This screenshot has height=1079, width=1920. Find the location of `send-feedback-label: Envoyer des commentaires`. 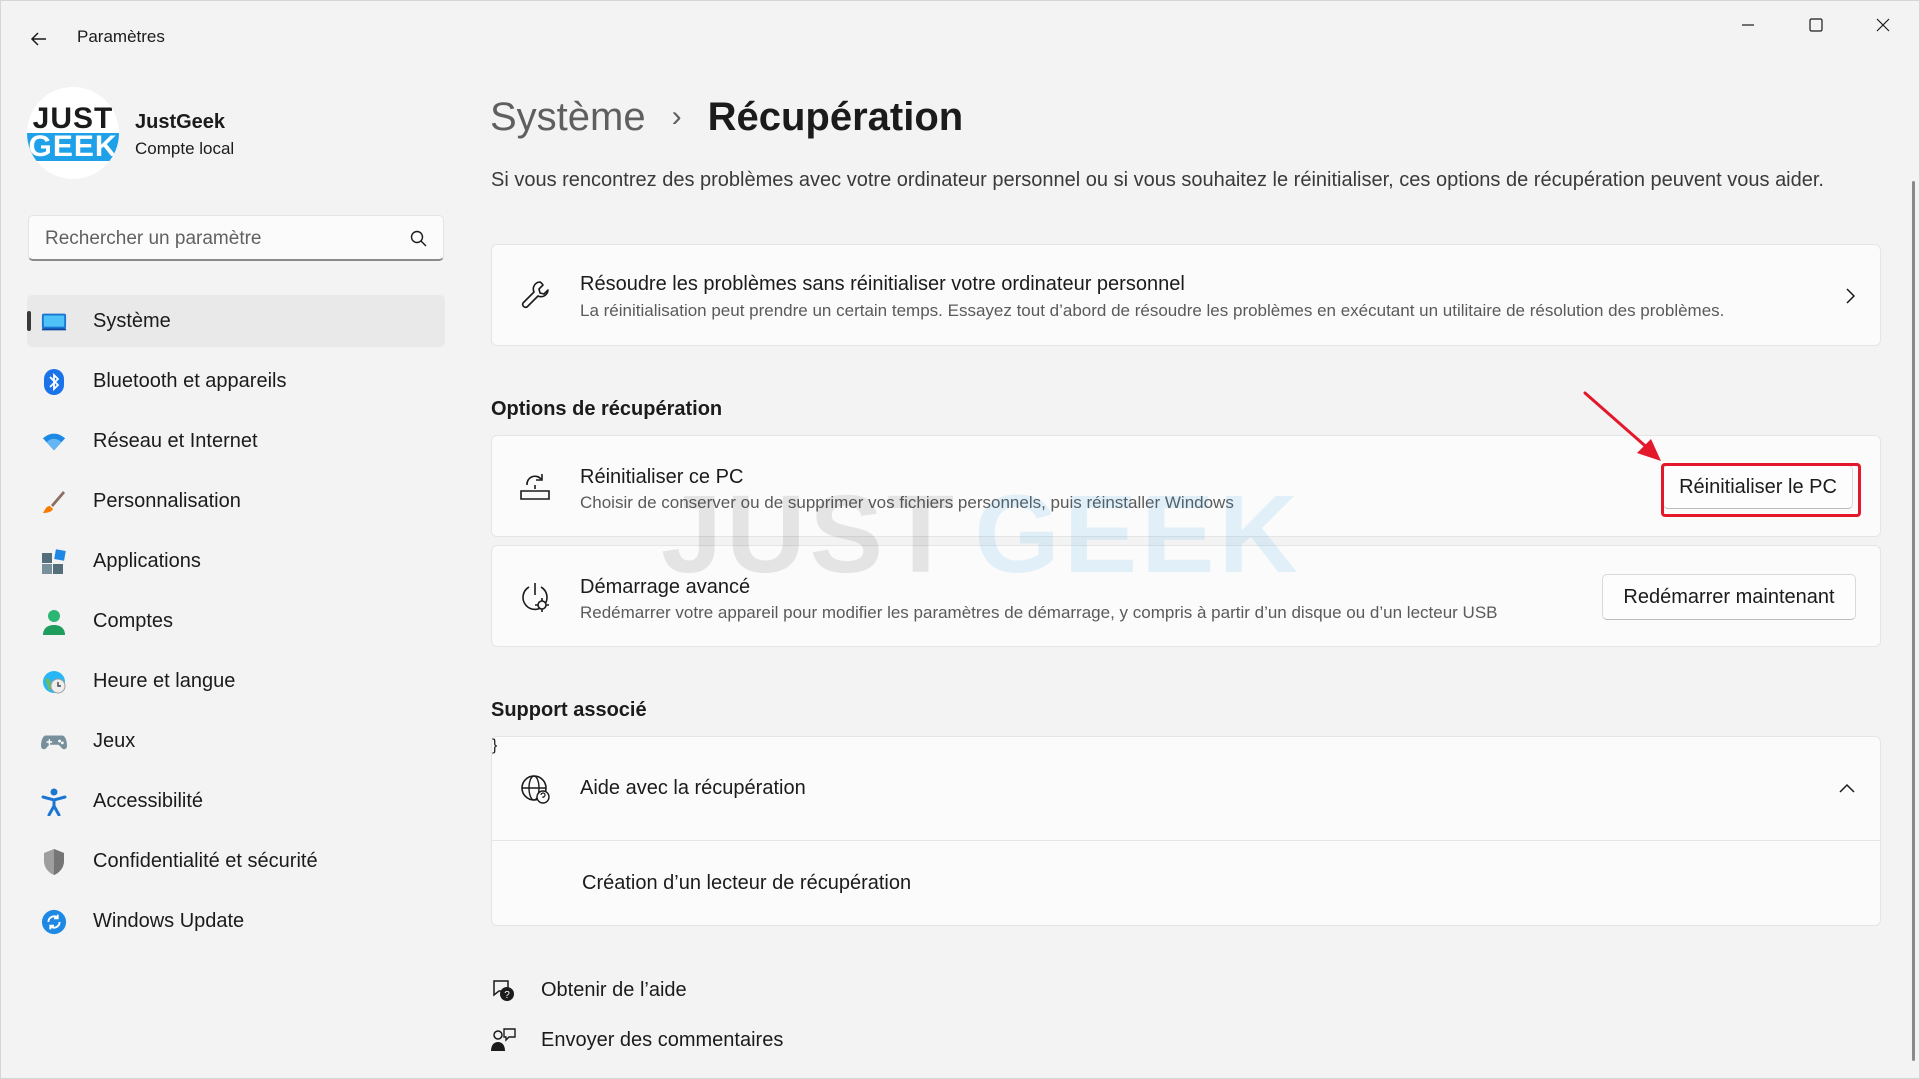

send-feedback-label: Envoyer des commentaires is located at coordinates (662, 1039).